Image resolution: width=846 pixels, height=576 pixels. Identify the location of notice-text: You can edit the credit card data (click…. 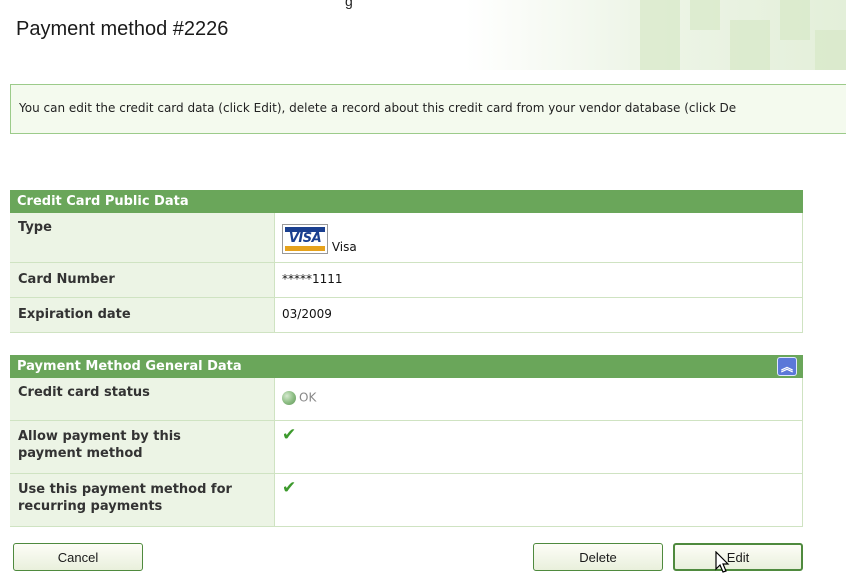
(378, 108).